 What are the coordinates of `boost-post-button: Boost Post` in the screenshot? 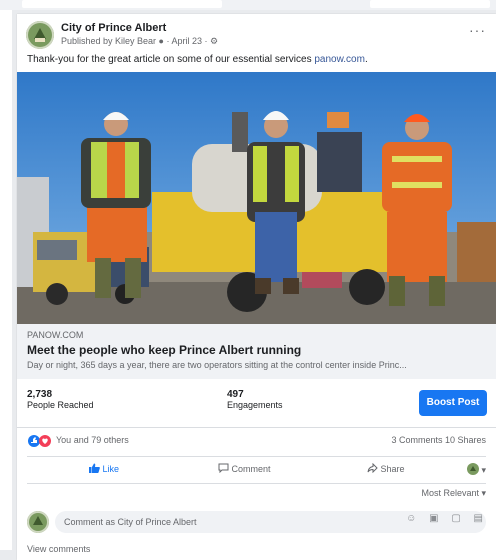 It's located at (453, 403).